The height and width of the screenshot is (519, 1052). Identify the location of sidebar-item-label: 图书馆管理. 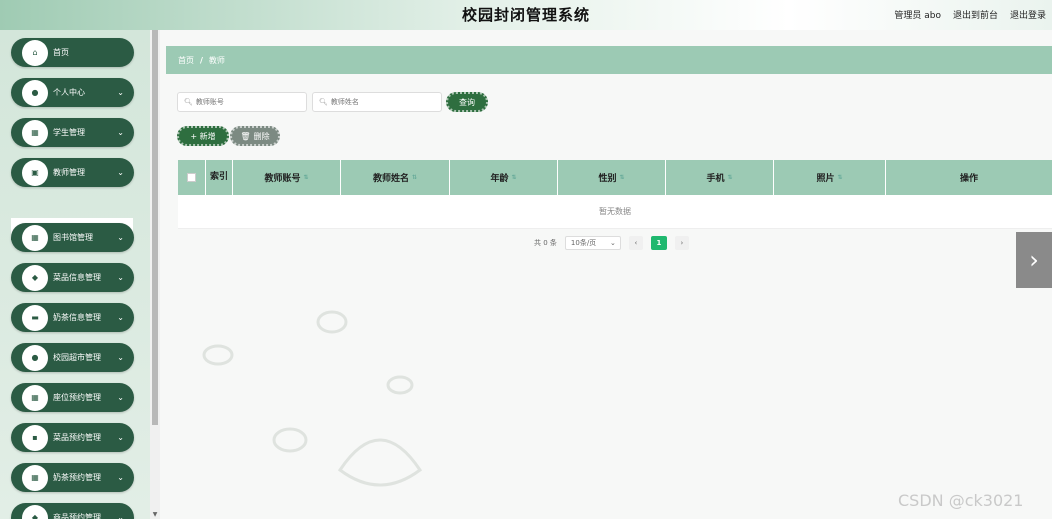
(73, 237).